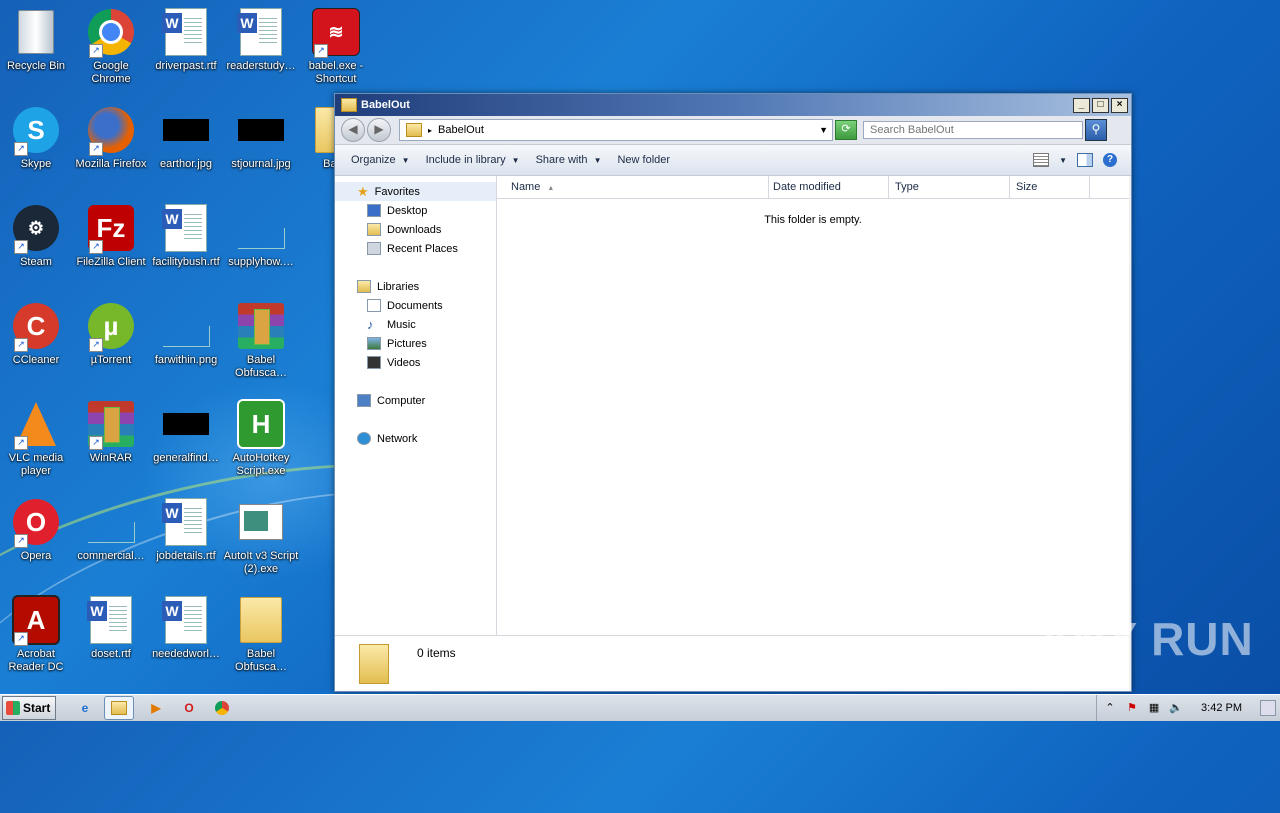 The image size is (1280, 813). What do you see at coordinates (379, 130) in the screenshot?
I see `forward-button: ▶` at bounding box center [379, 130].